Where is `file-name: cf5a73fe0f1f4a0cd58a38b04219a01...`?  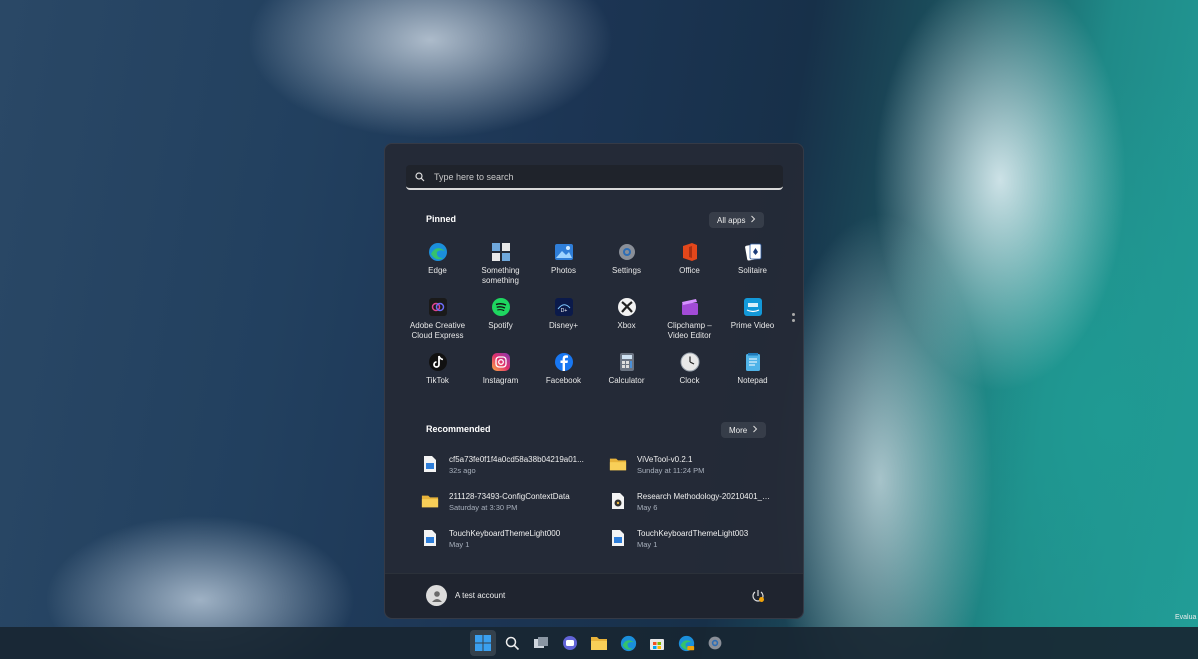
file-name: cf5a73fe0f1f4a0cd58a38b04219a01... is located at coordinates (516, 459).